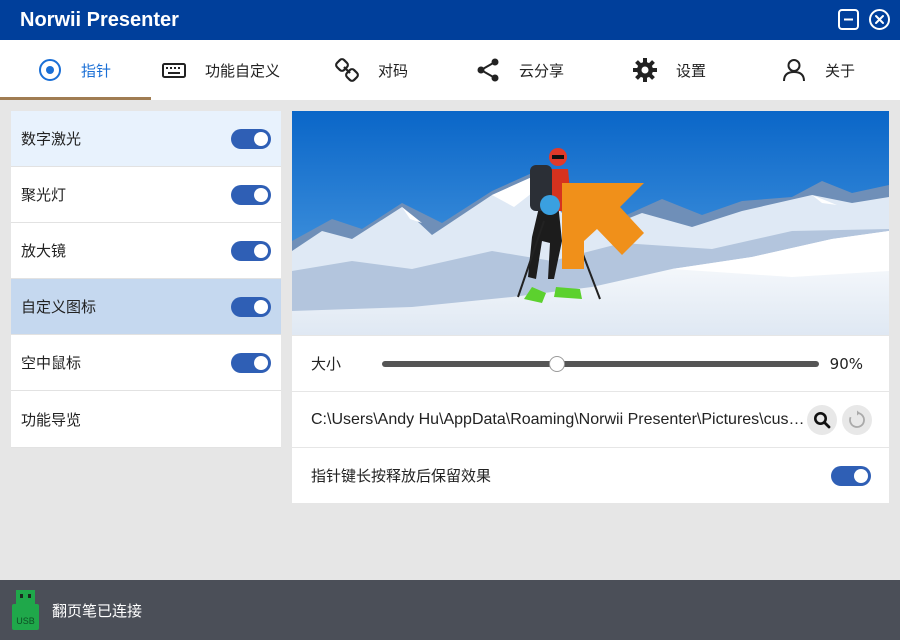  What do you see at coordinates (851, 476) in the screenshot?
I see `keep-effect-toggle` at bounding box center [851, 476].